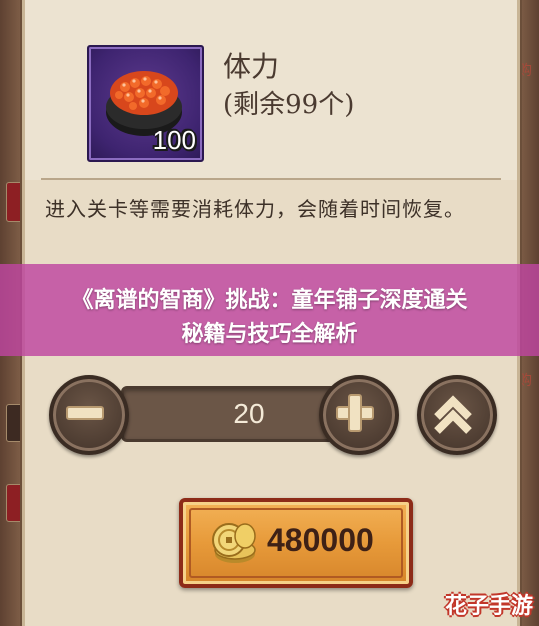 This screenshot has width=539, height=626. Describe the element at coordinates (289, 105) in the screenshot. I see `item-remaining: (剩余99个)` at that location.